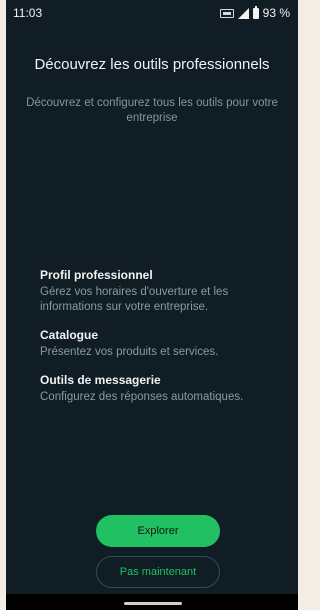  I want to click on signal-icon, so click(243, 13).